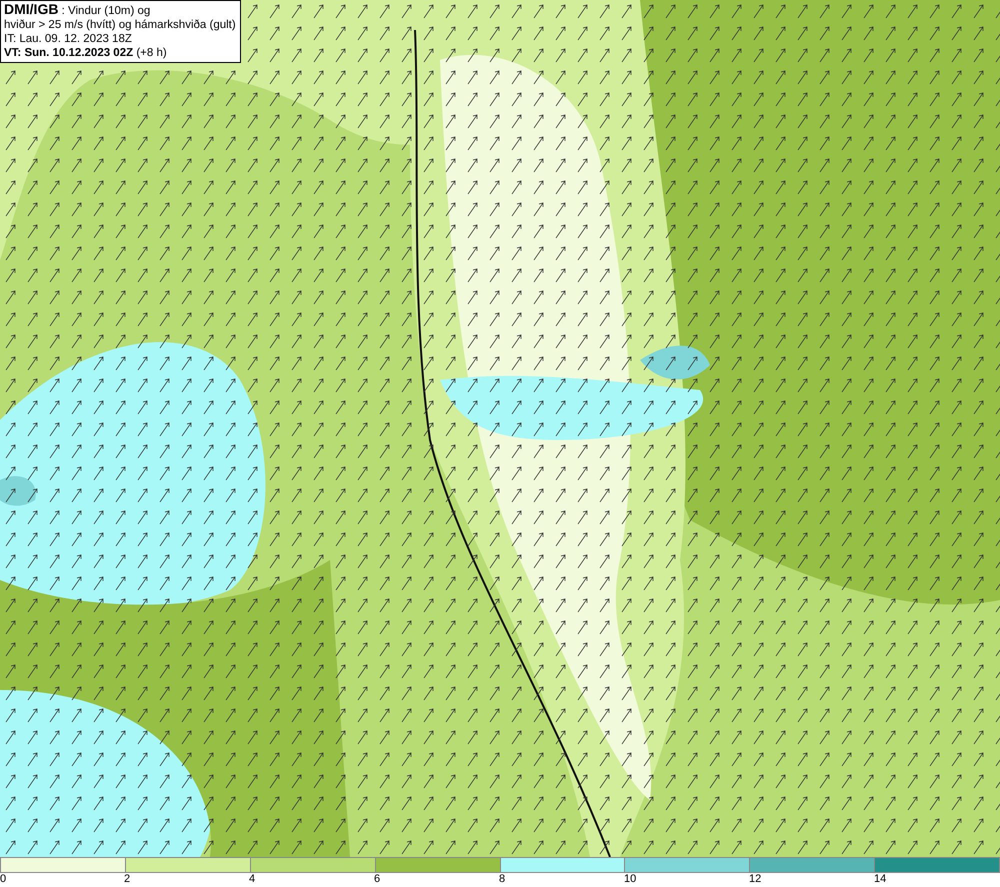 Image resolution: width=1000 pixels, height=887 pixels. What do you see at coordinates (86, 53) in the screenshot?
I see `title-text: VT: Sun. 10.12.2023 02Z (+8 h)` at bounding box center [86, 53].